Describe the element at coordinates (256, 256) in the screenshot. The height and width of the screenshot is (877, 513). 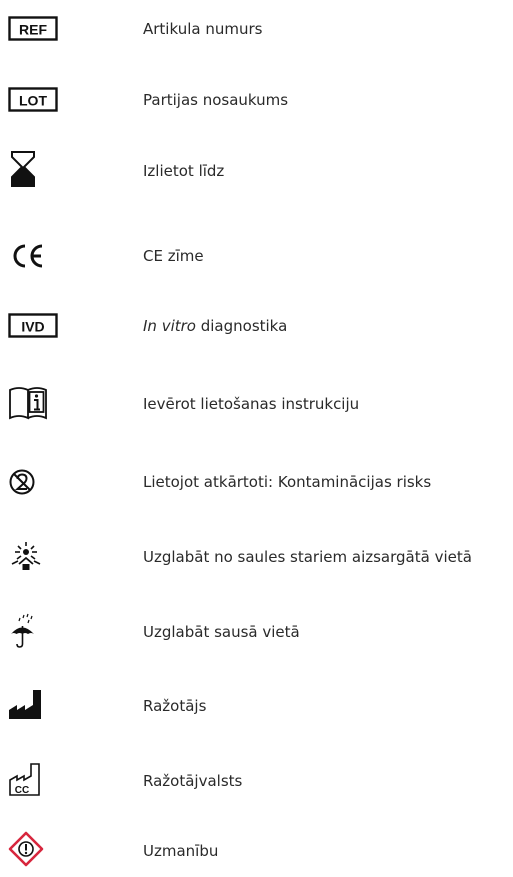
I see `legend-row-ce: CE zīme` at that location.